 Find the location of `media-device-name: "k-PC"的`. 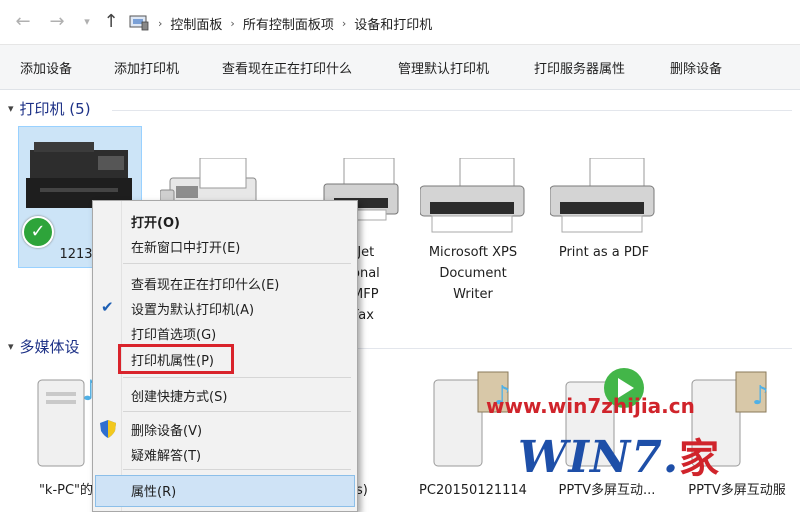

media-device-name: "k-PC"的 is located at coordinates (66, 490).